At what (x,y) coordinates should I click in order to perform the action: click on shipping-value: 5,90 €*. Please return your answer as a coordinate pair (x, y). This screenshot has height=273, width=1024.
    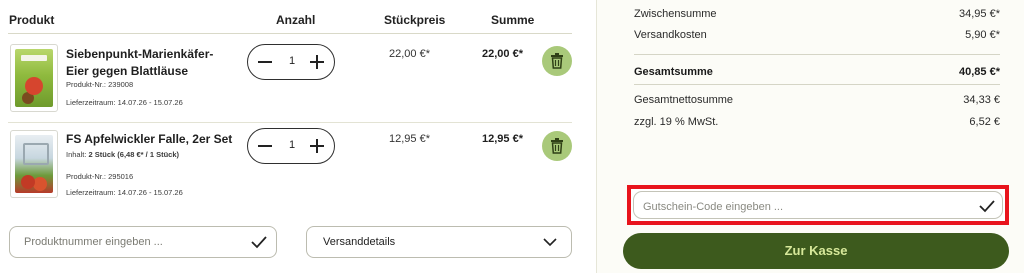
    Looking at the image, I should click on (982, 35).